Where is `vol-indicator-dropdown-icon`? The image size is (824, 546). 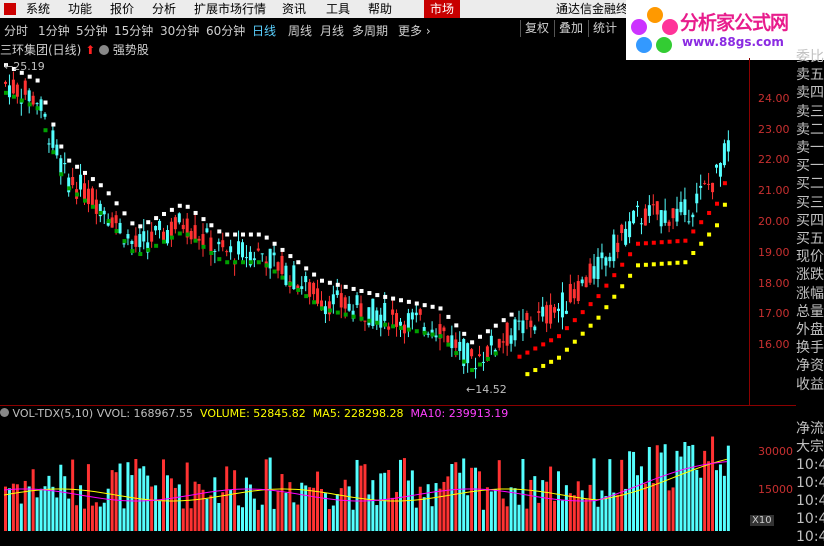
vol-indicator-dropdown-icon is located at coordinates (4, 412).